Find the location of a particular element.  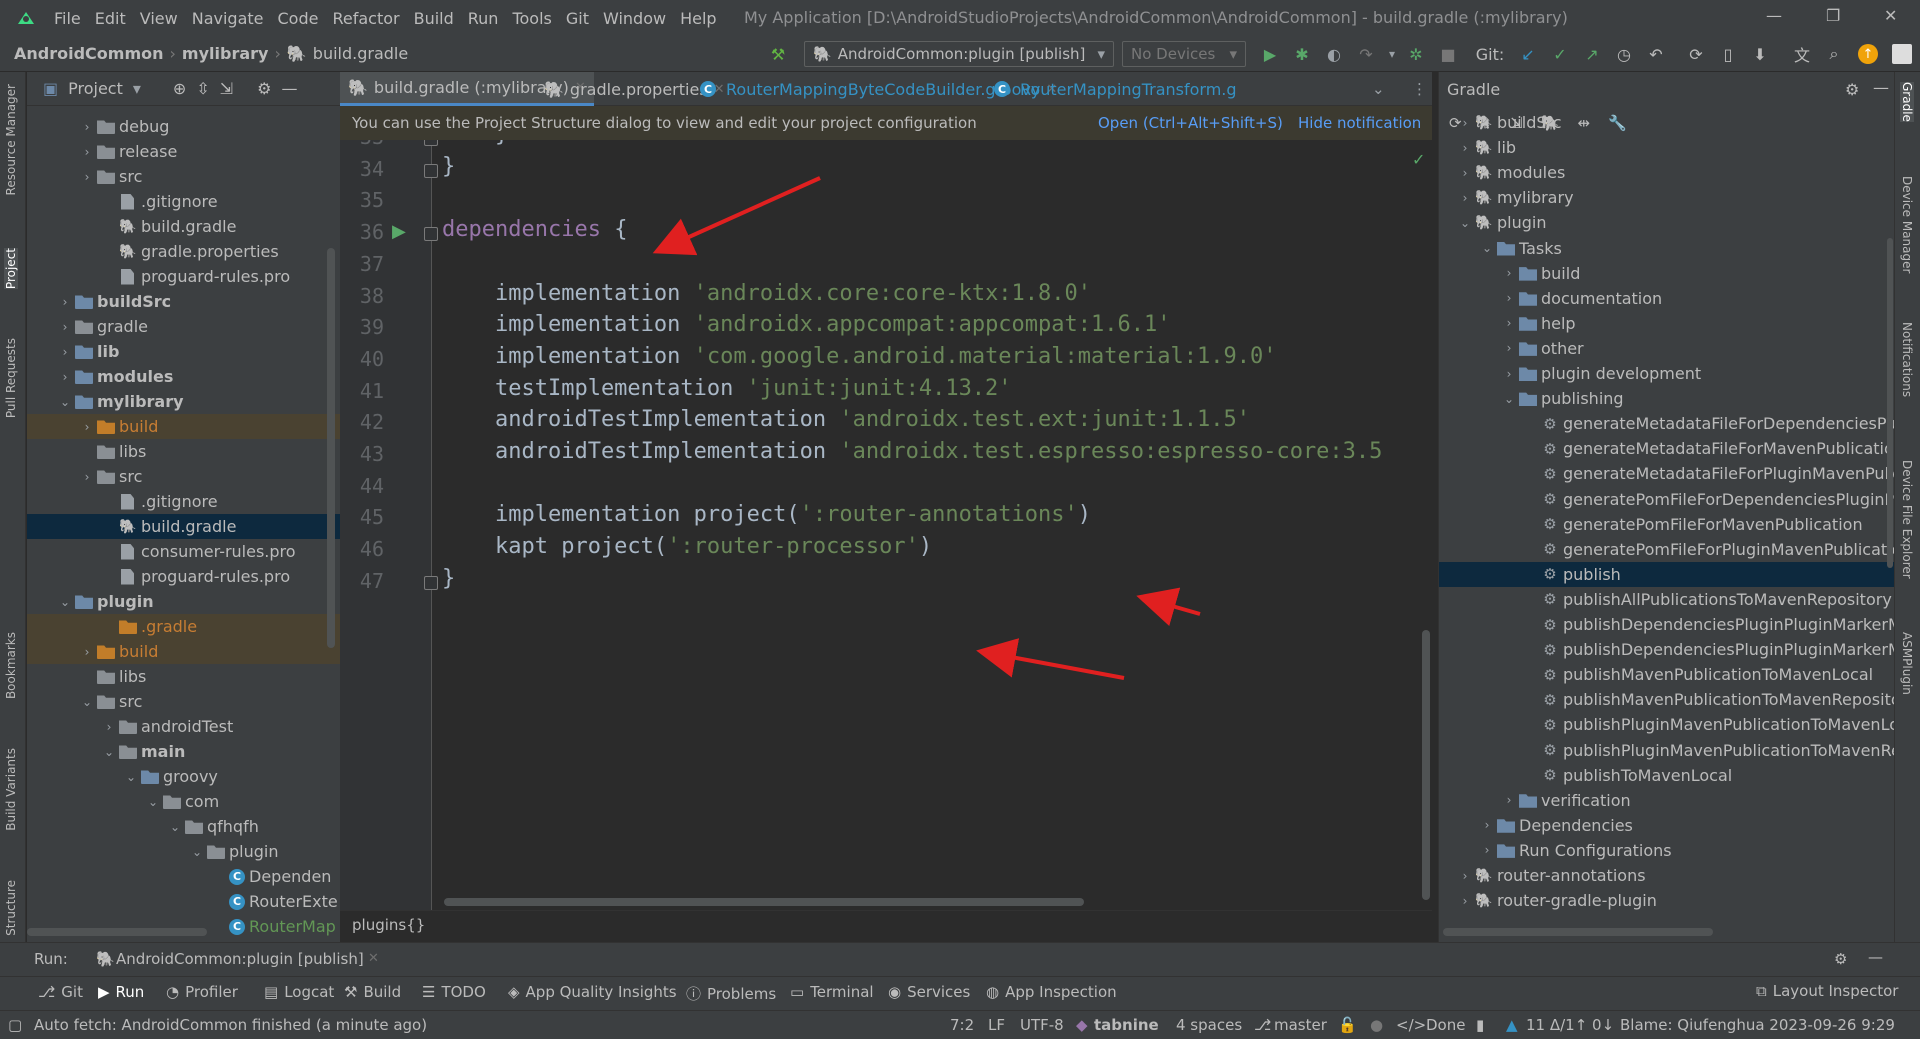

done-label: Done is located at coordinates (1445, 1025).